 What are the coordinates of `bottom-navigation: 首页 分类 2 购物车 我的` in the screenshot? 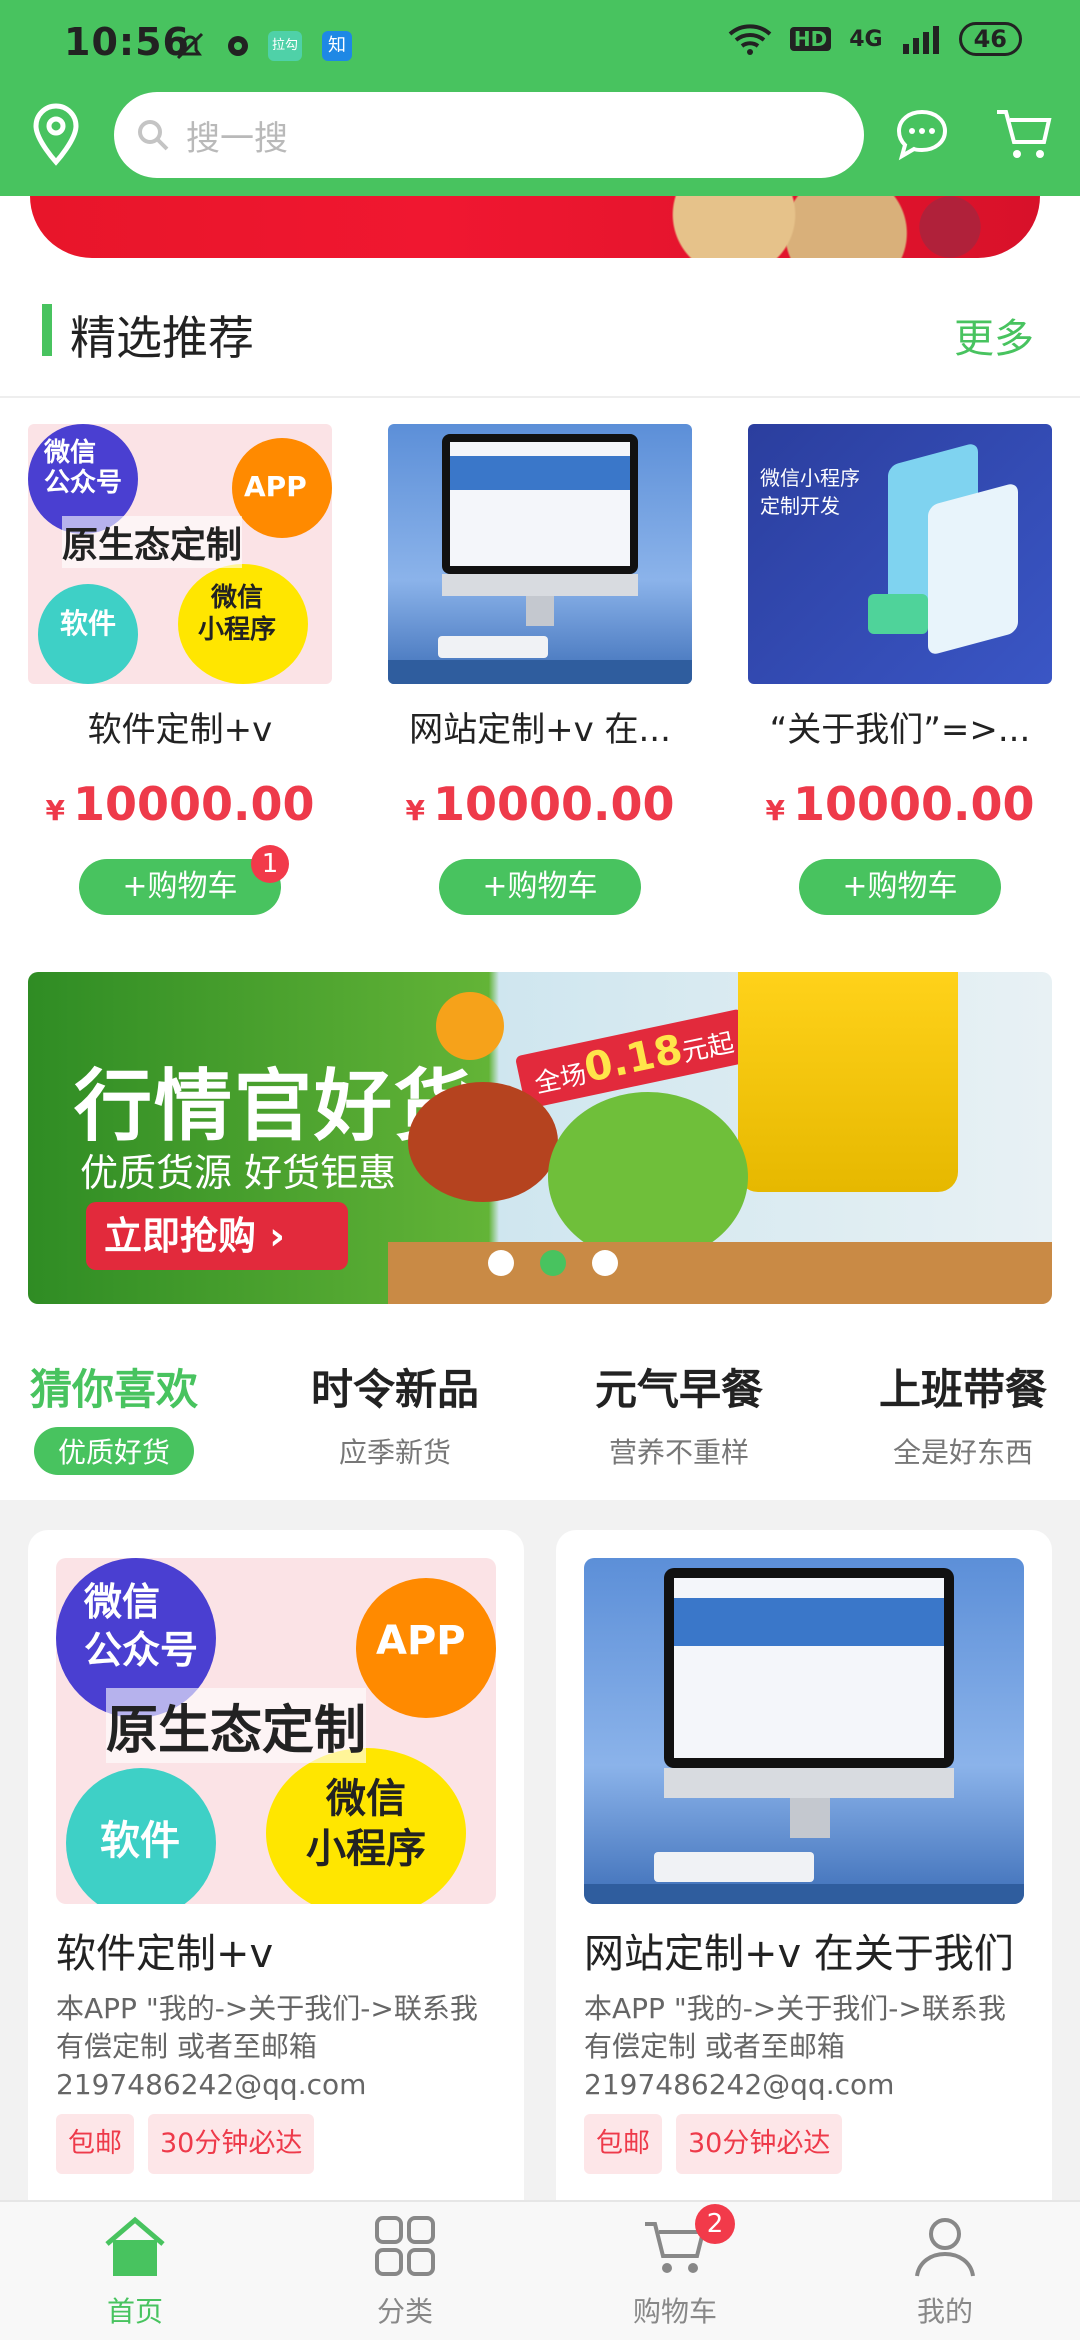 It's located at (540, 2270).